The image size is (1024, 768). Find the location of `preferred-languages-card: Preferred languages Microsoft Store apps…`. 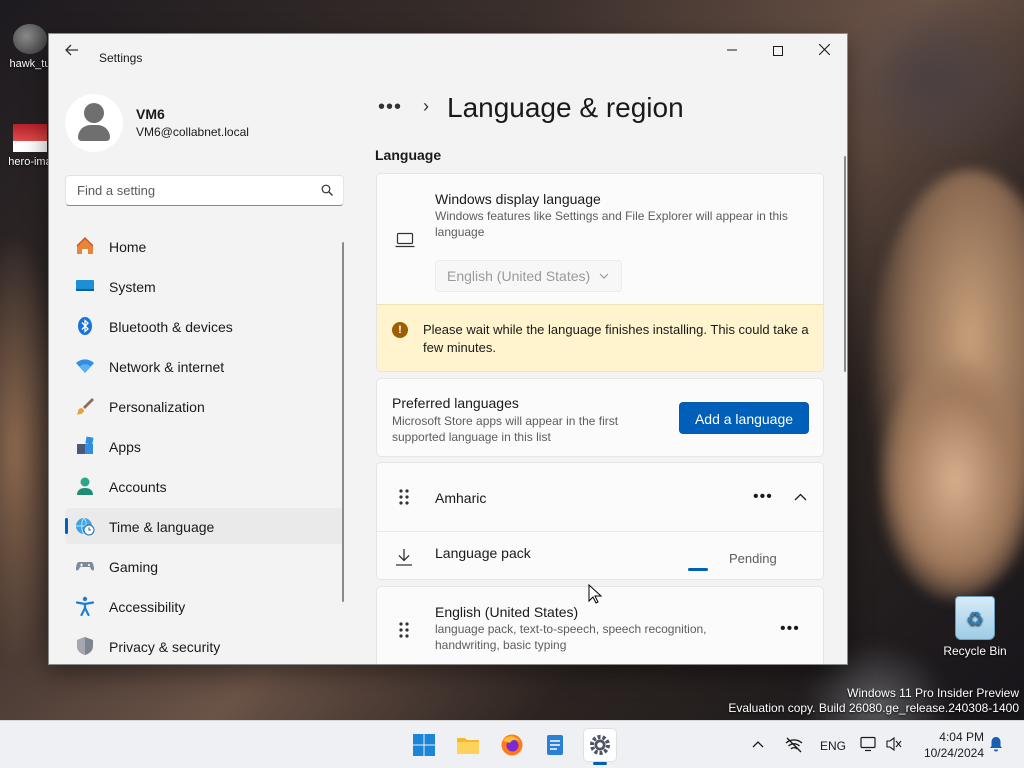

preferred-languages-card: Preferred languages Microsoft Store apps… is located at coordinates (600, 417).